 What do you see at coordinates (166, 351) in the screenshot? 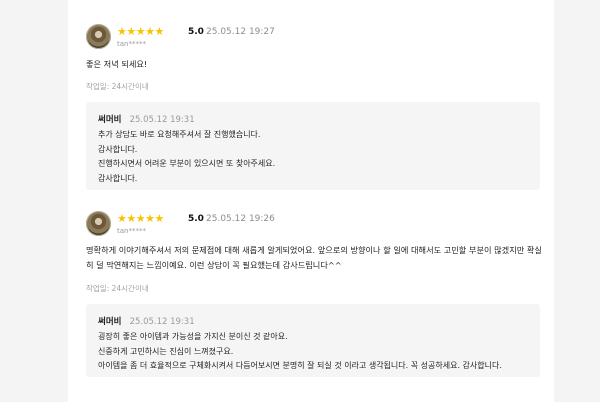
I see `reply-line: 신중하게 고민하시는 진심이 느껴졌구요.` at bounding box center [166, 351].